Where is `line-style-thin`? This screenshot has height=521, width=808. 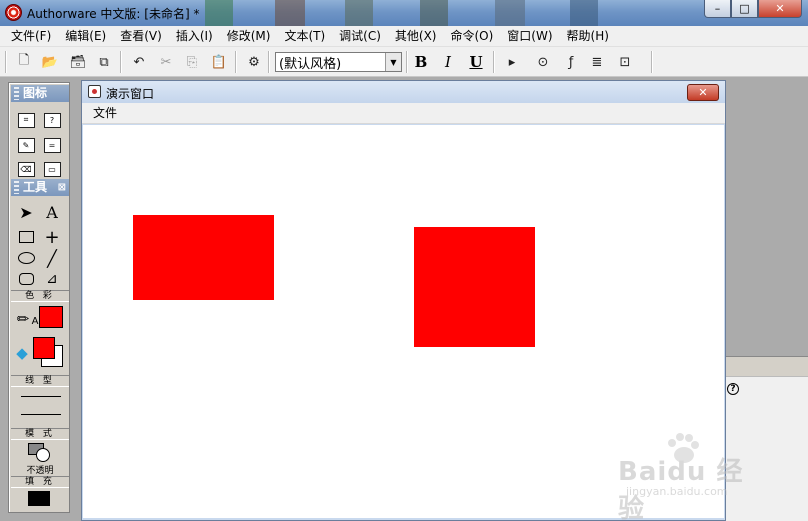
line-style-thin is located at coordinates (41, 396).